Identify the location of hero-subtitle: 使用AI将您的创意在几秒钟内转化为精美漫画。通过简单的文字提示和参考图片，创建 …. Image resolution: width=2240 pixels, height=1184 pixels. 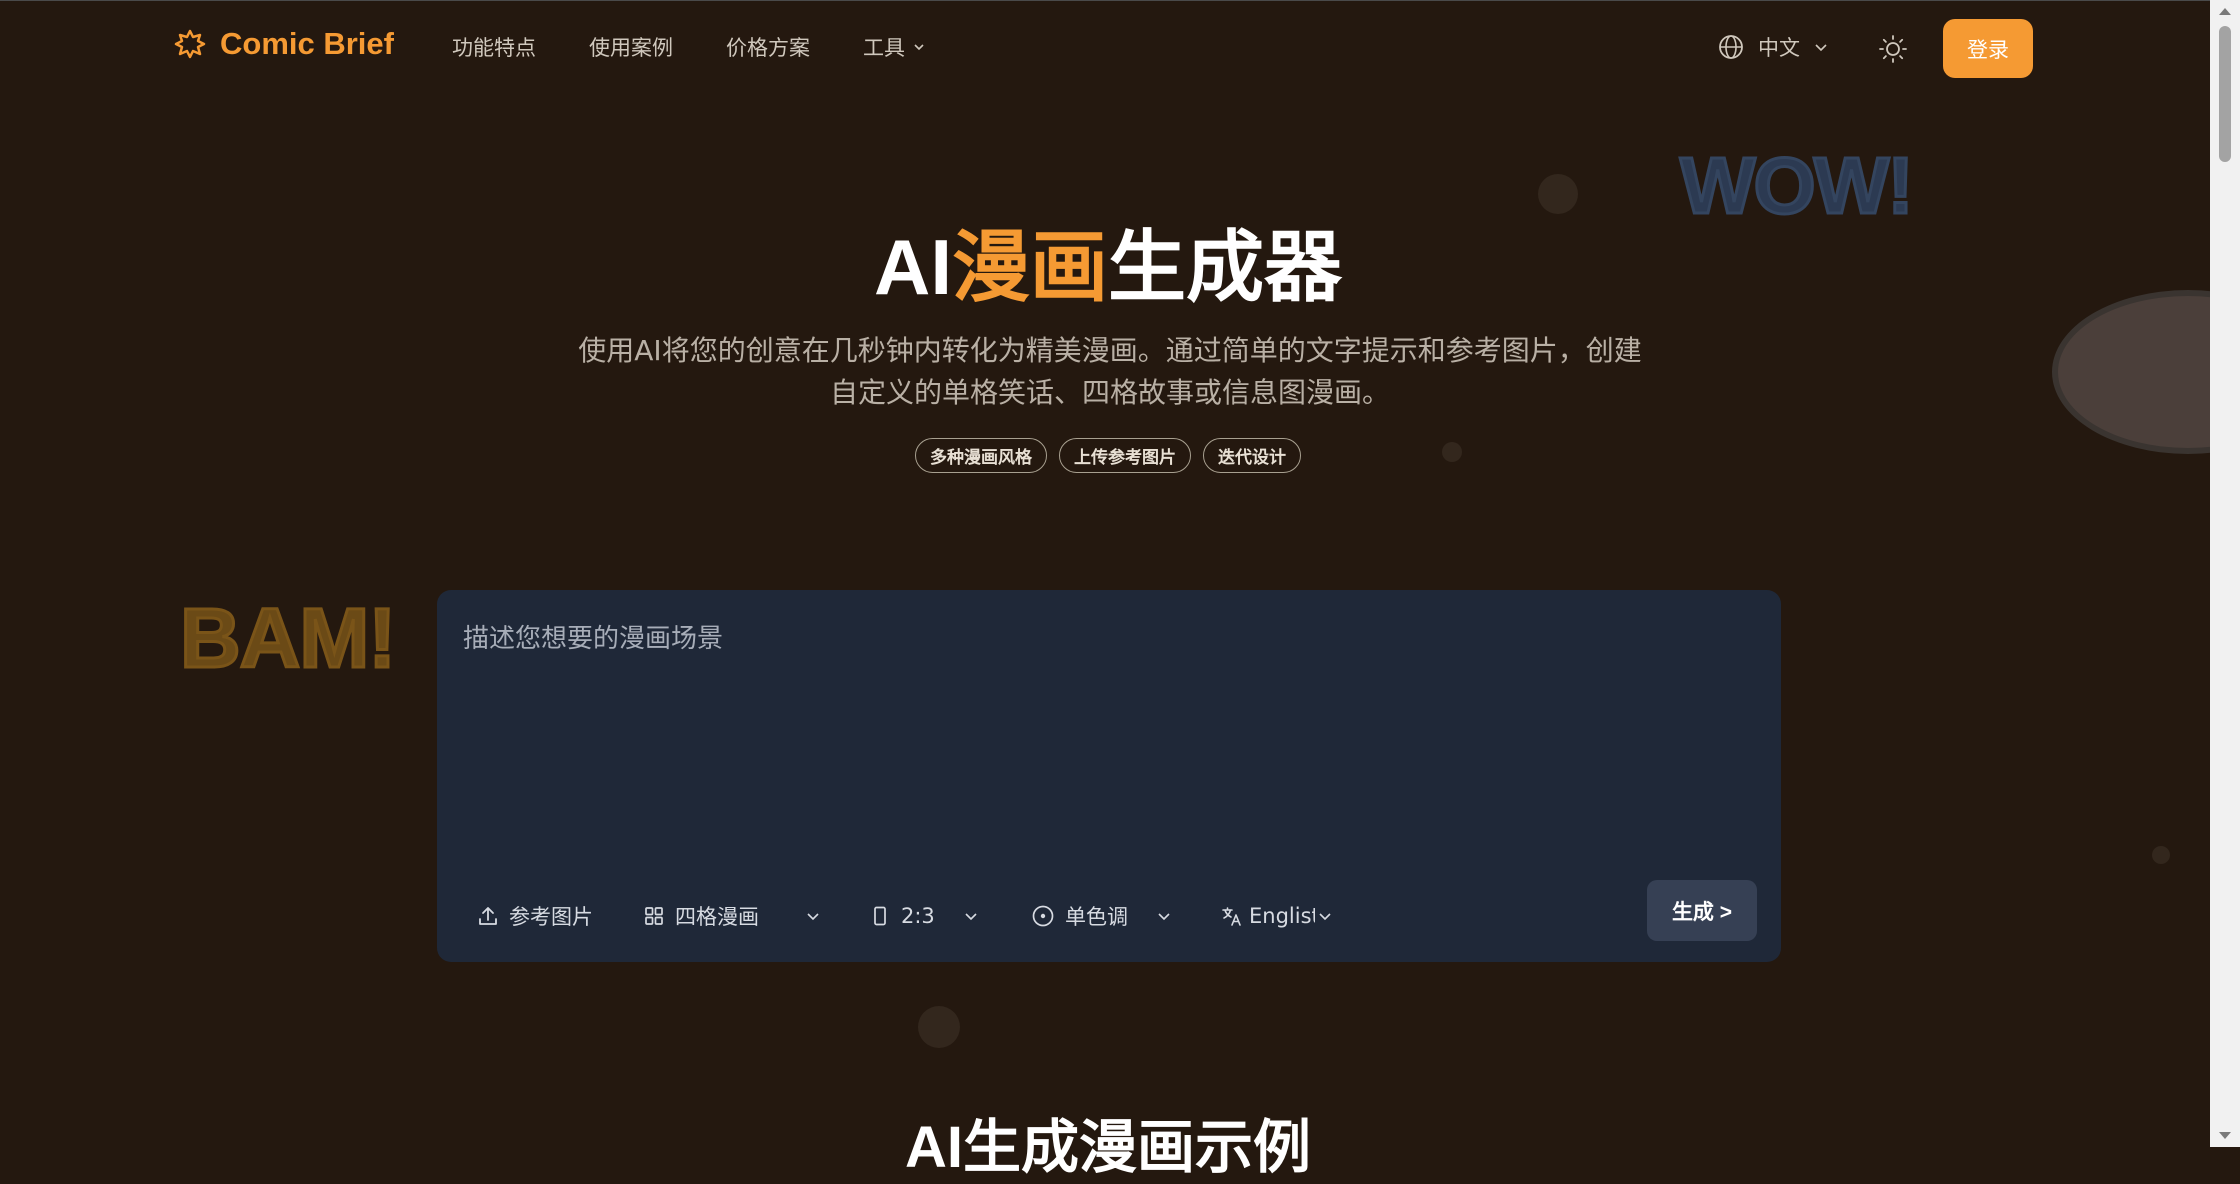
(1110, 372).